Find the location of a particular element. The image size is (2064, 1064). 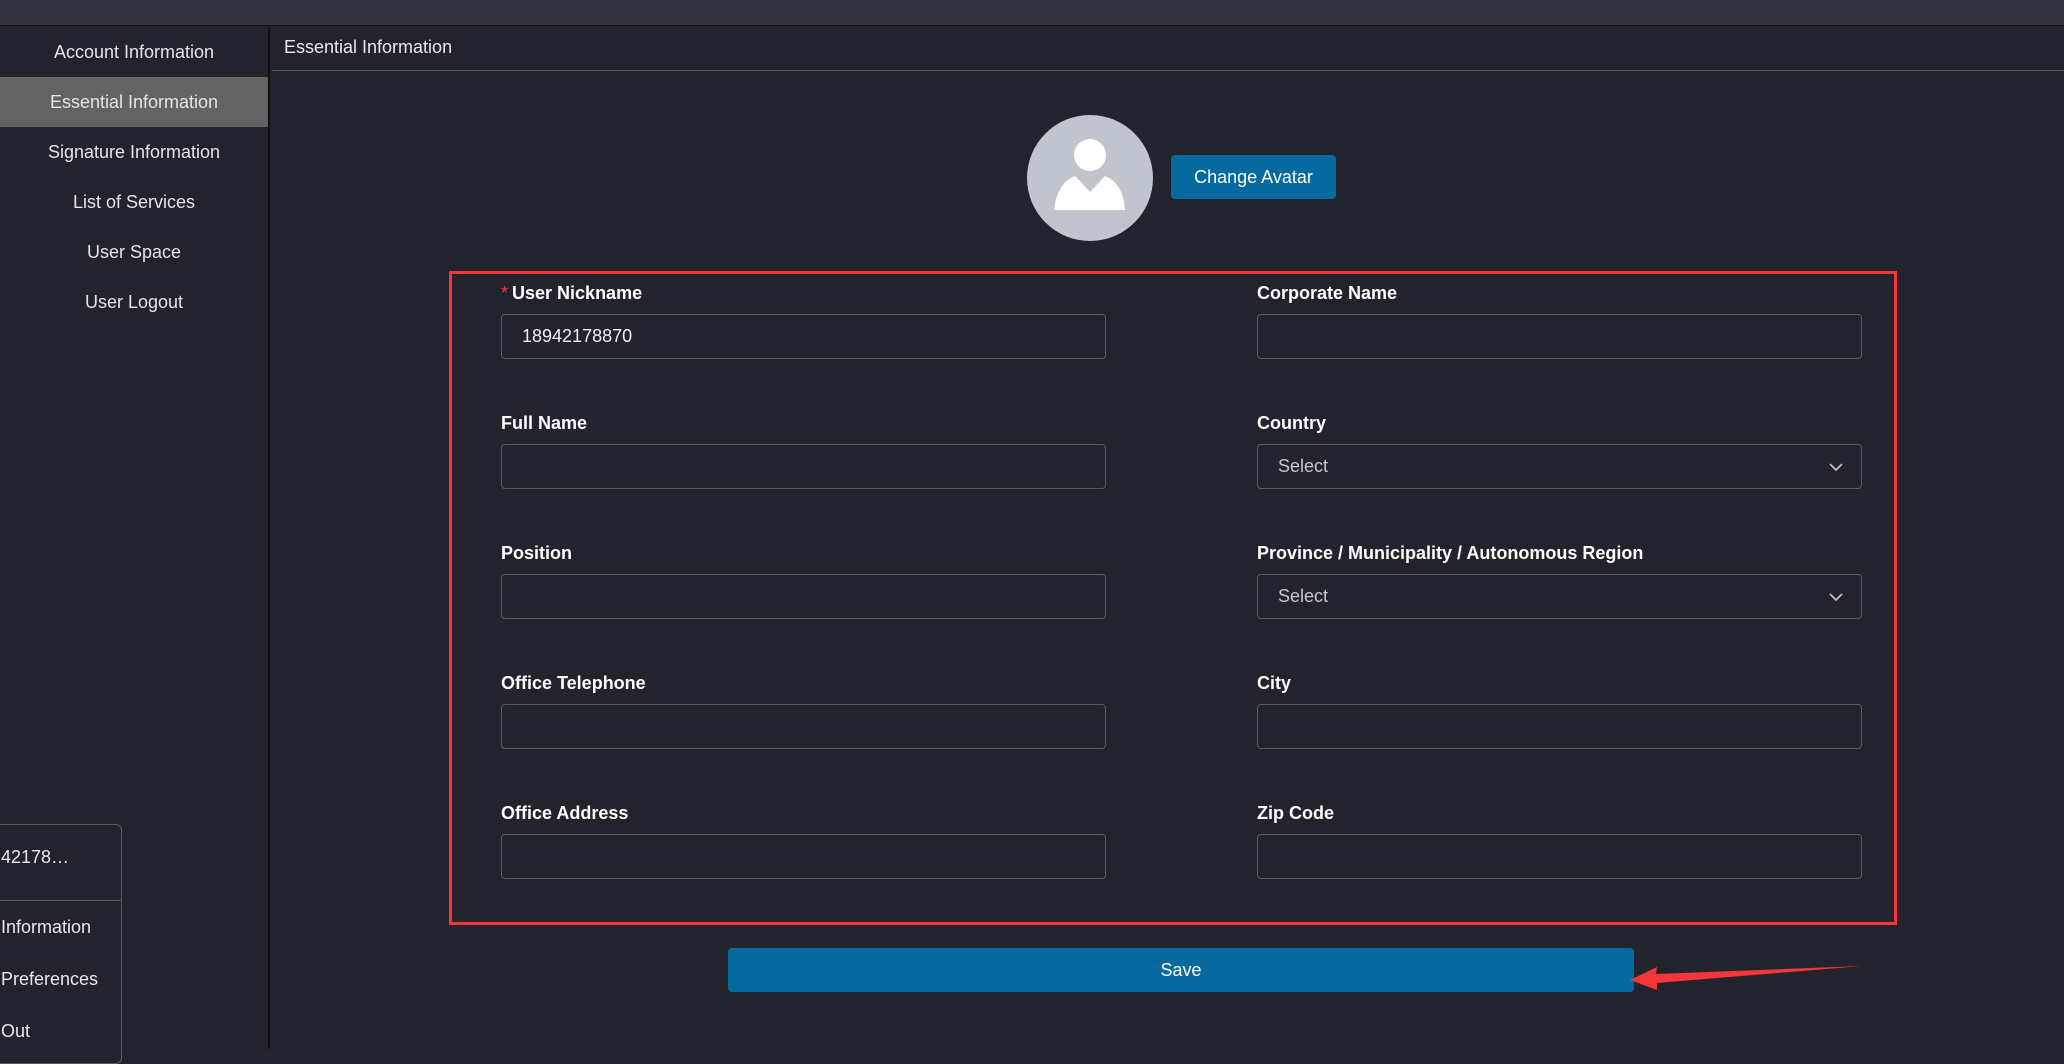

corporate-name-input is located at coordinates (1559, 336).